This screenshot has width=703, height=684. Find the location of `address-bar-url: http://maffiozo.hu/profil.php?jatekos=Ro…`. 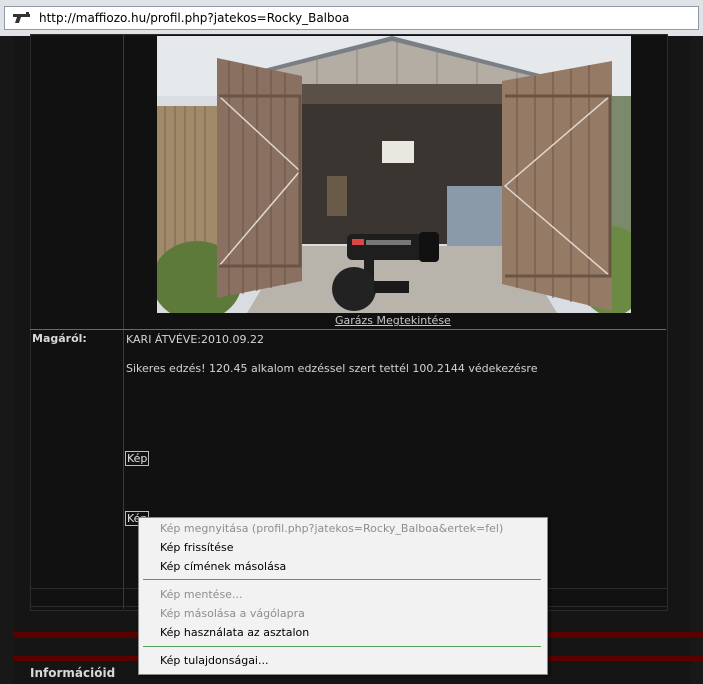

address-bar-url: http://maffiozo.hu/profil.php?jatekos=Ro… is located at coordinates (194, 18).